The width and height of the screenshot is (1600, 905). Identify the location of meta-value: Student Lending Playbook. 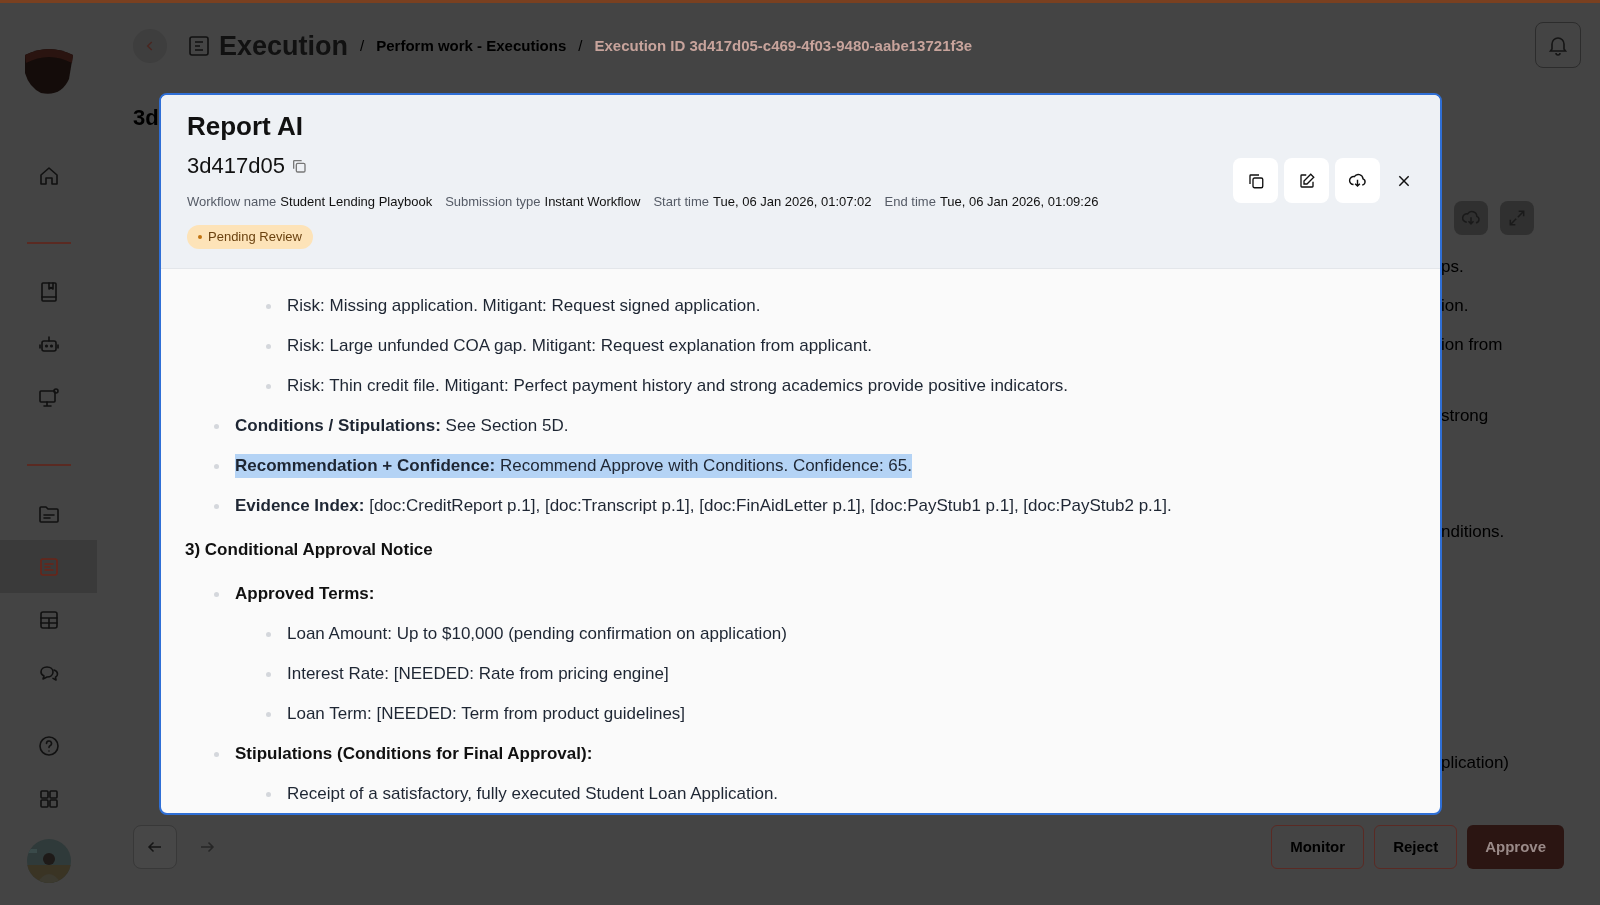
(356, 202).